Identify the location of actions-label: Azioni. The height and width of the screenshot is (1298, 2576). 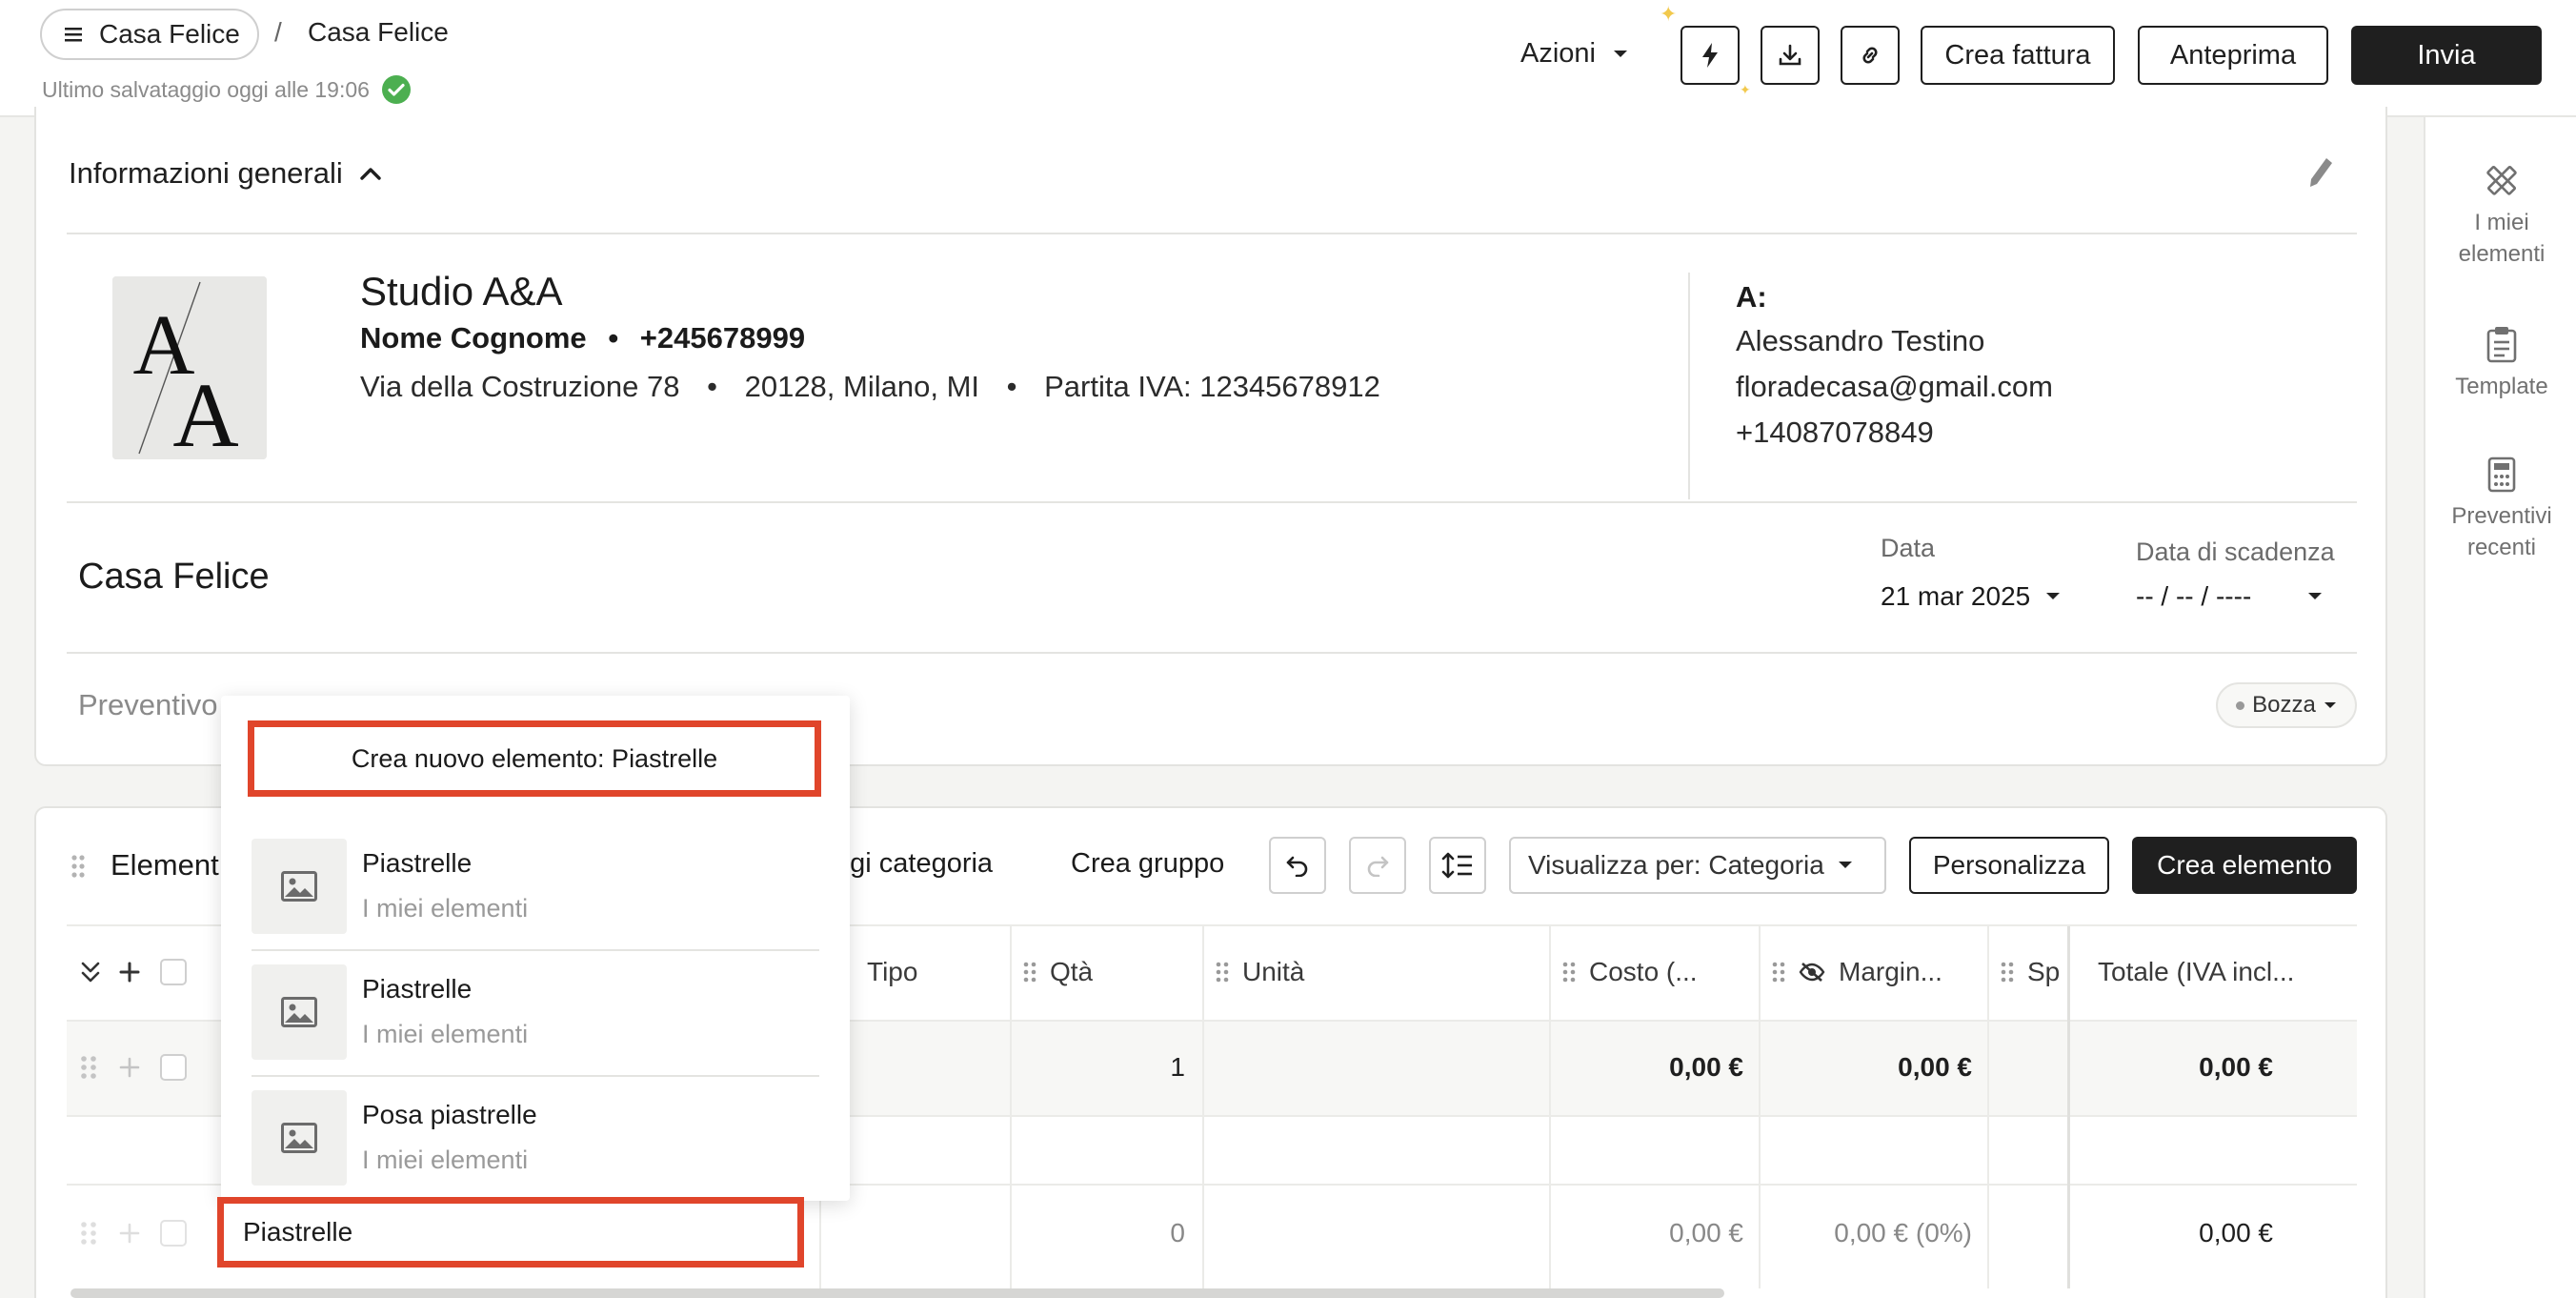
(1558, 53).